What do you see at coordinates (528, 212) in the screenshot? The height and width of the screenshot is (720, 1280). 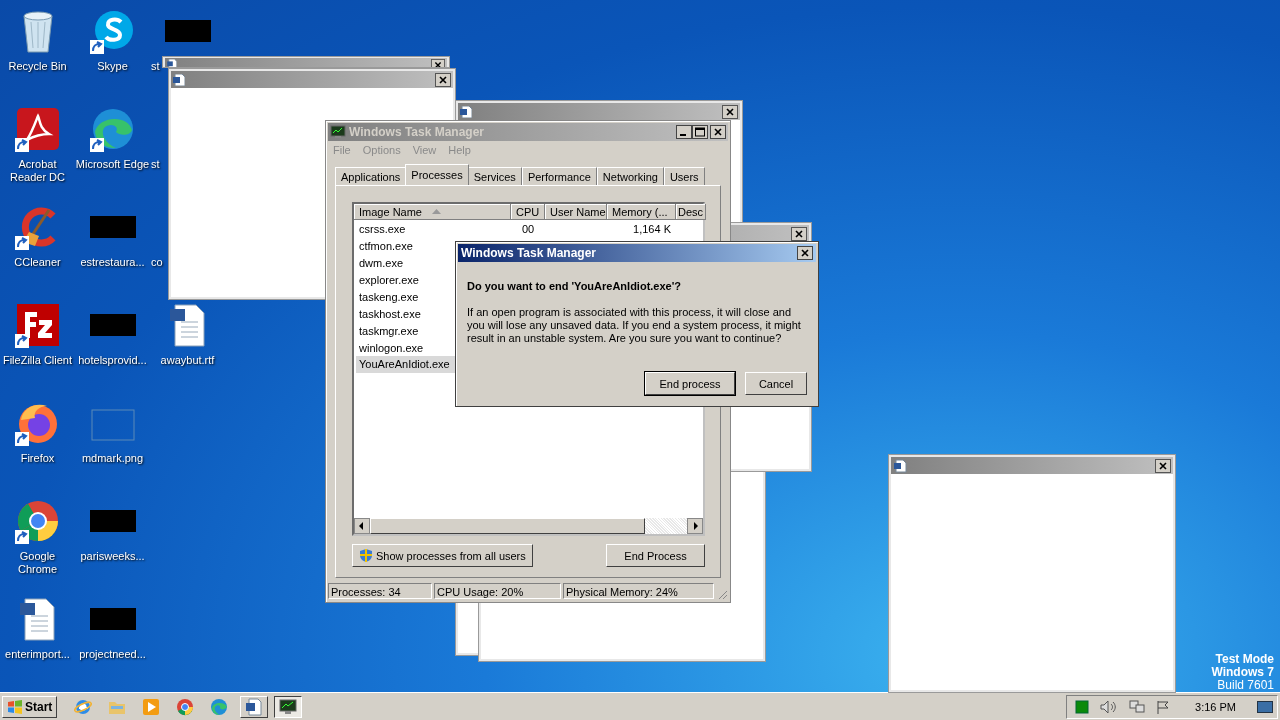 I see `column-header: CPU` at bounding box center [528, 212].